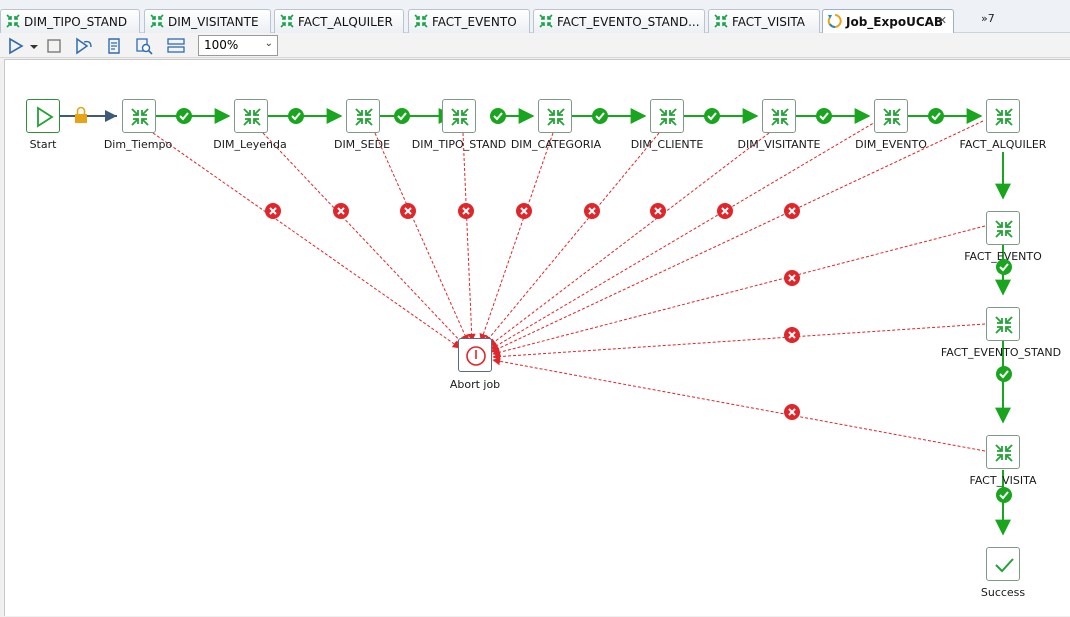  I want to click on fact-visita-node, so click(1003, 452).